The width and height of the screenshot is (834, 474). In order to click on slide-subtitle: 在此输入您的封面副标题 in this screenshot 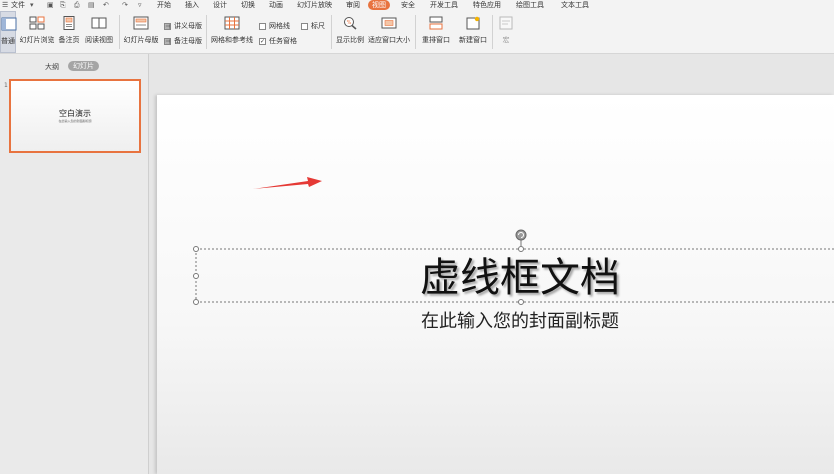, I will do `click(520, 322)`.